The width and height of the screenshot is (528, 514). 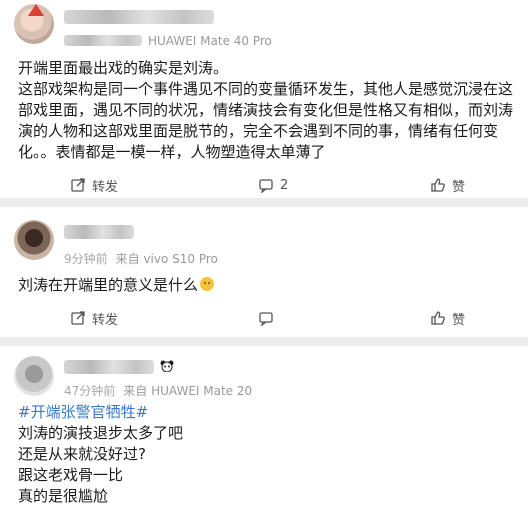 What do you see at coordinates (123, 68) in the screenshot?
I see `post-paragraph: 开端里面最出戏的确实是刘涛。` at bounding box center [123, 68].